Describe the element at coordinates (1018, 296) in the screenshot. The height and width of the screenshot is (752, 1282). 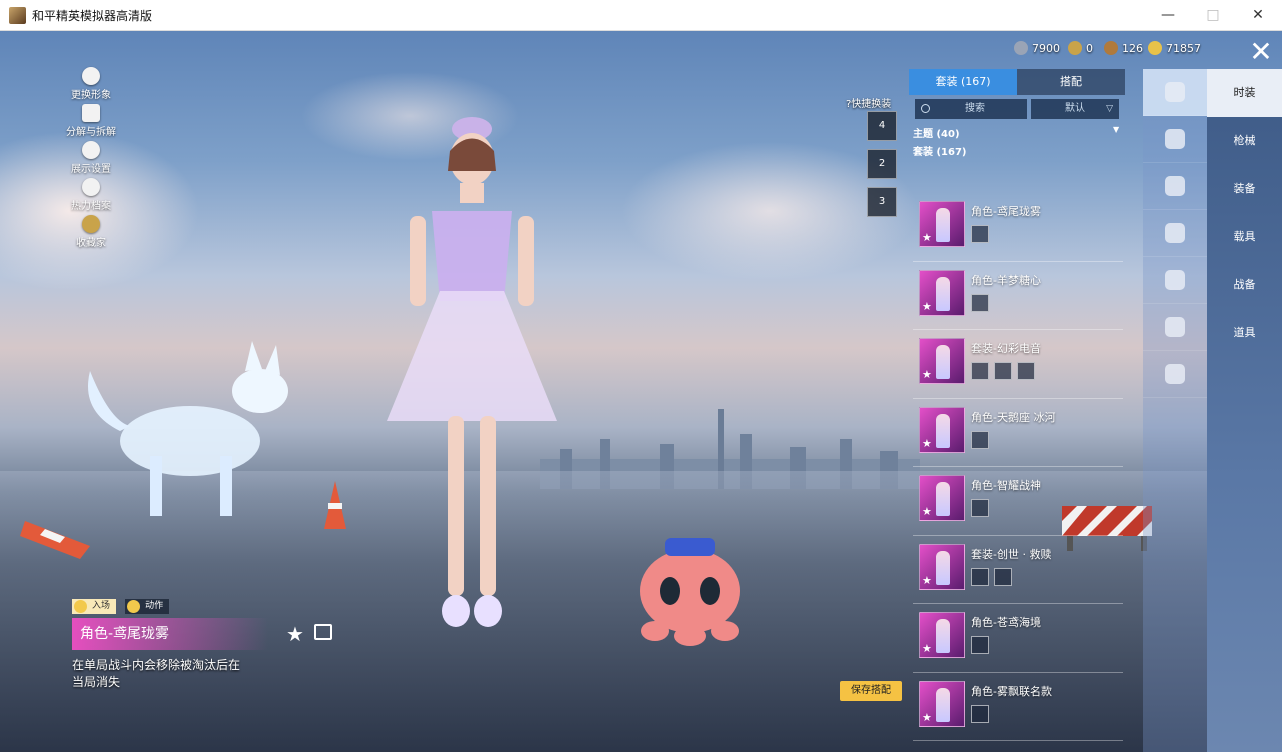
I see `outfit-list-item: ★ 角色-羊梦糖心` at that location.